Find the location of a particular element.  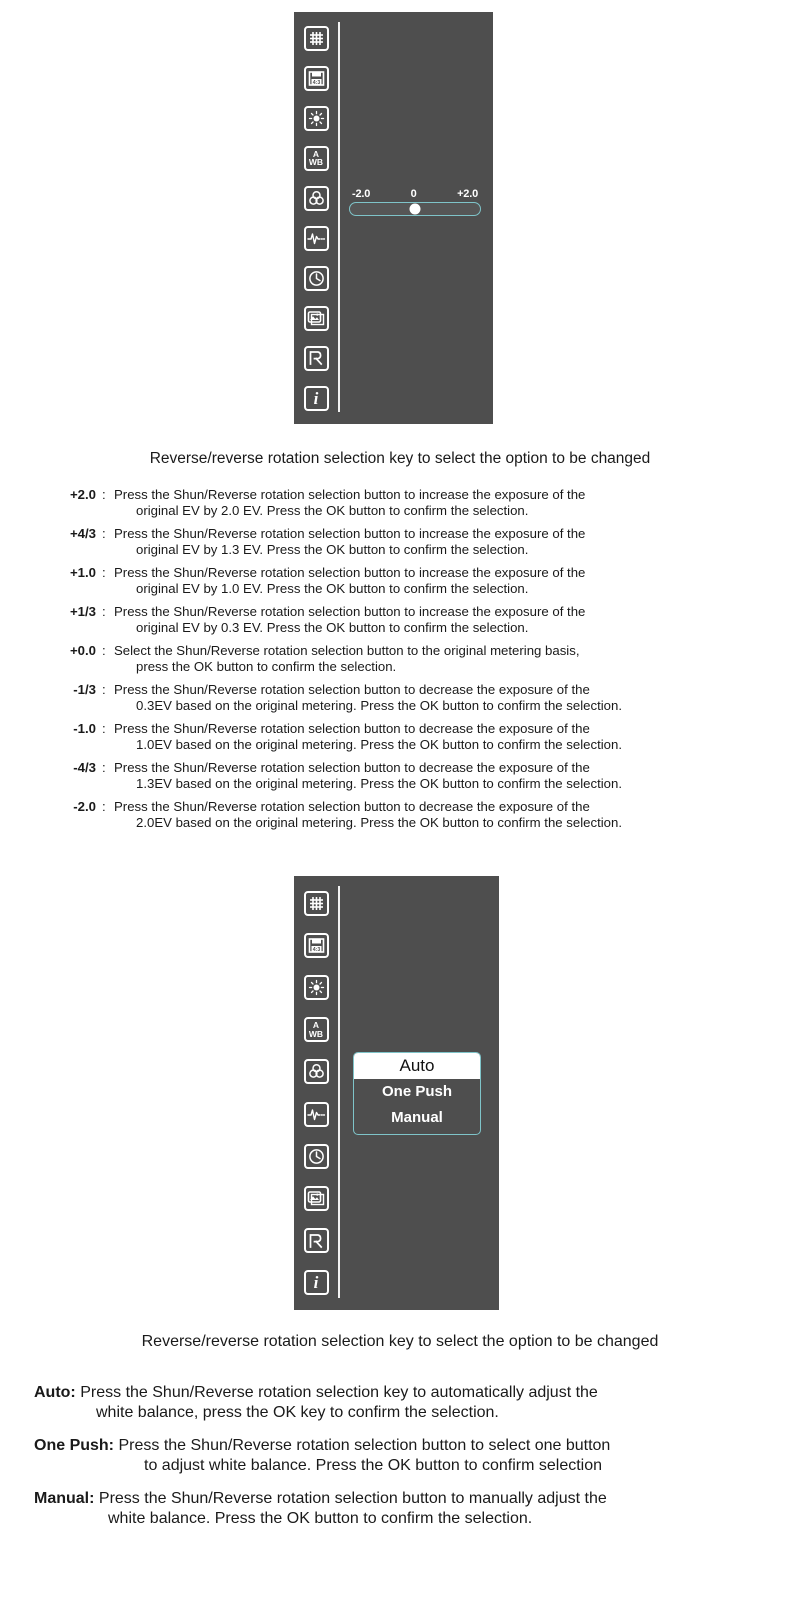

white-balance-dropdown: Auto One Push Manual is located at coordinates (417, 1093).